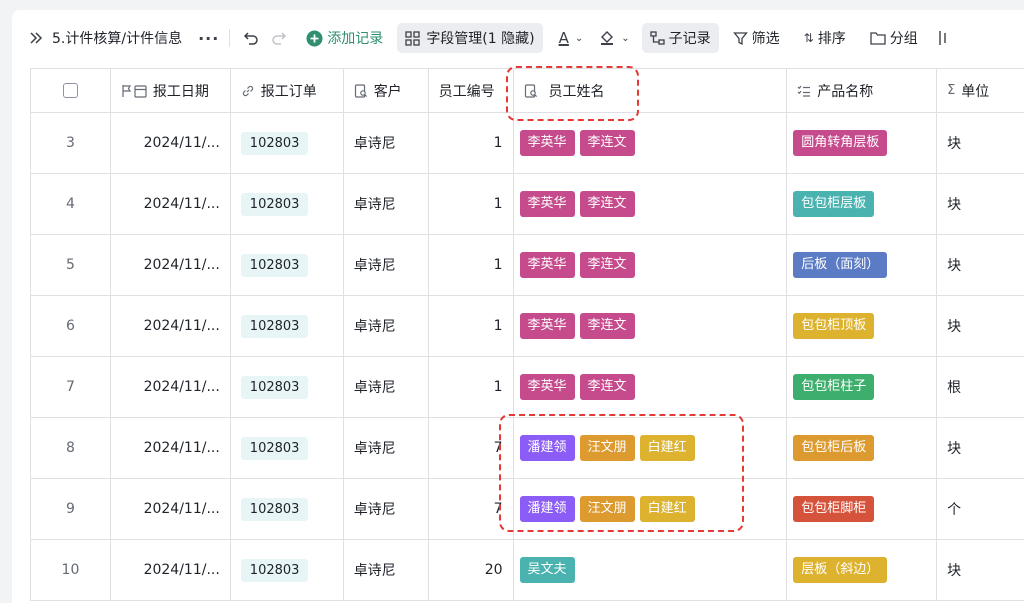  What do you see at coordinates (71, 326) in the screenshot?
I see `row-number: 6` at bounding box center [71, 326].